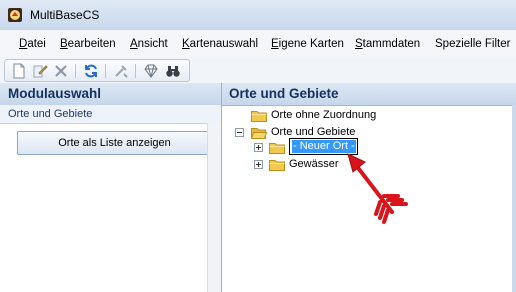  What do you see at coordinates (65, 15) in the screenshot?
I see `window-title: MultiBaseCS` at bounding box center [65, 15].